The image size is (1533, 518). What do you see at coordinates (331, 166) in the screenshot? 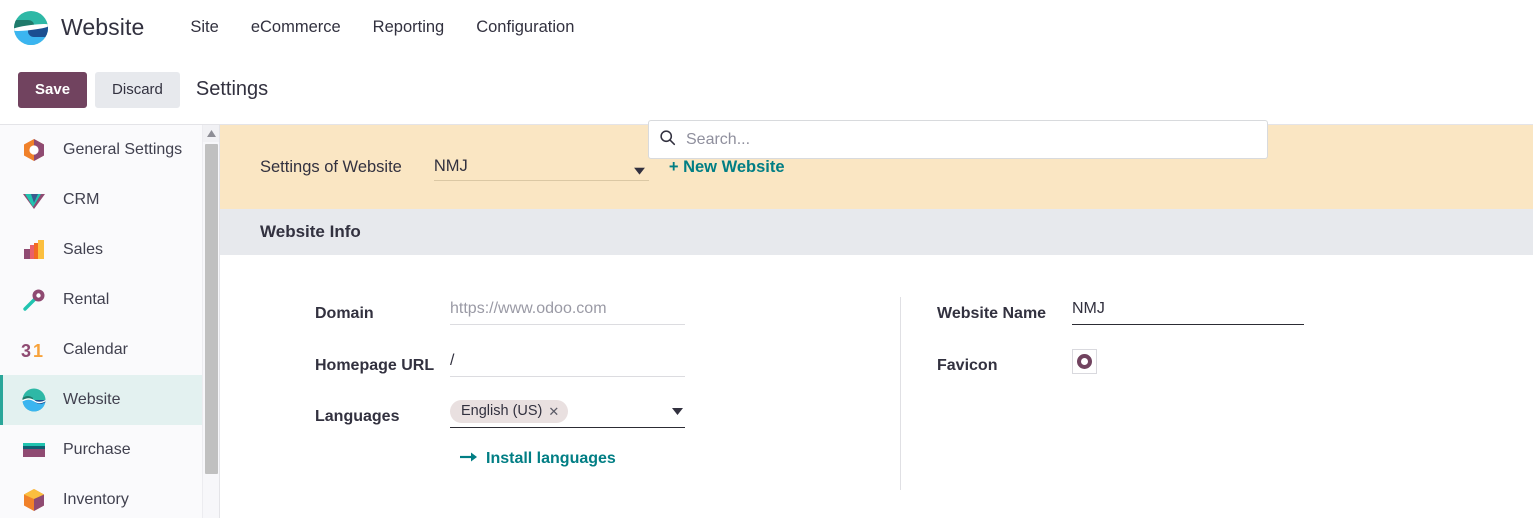
I see `settings-of-website-label: Settings of Website` at bounding box center [331, 166].